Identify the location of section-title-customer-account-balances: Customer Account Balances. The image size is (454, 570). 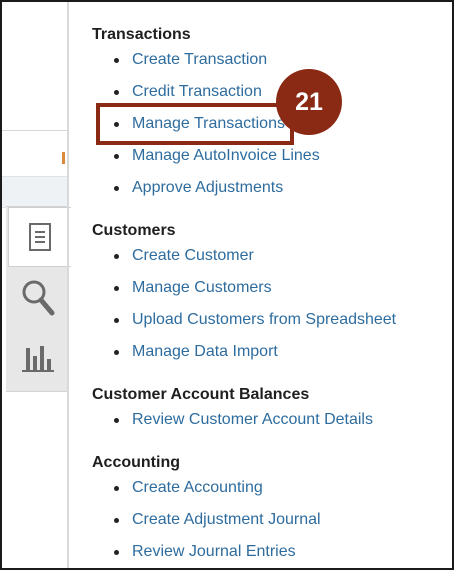
(201, 394).